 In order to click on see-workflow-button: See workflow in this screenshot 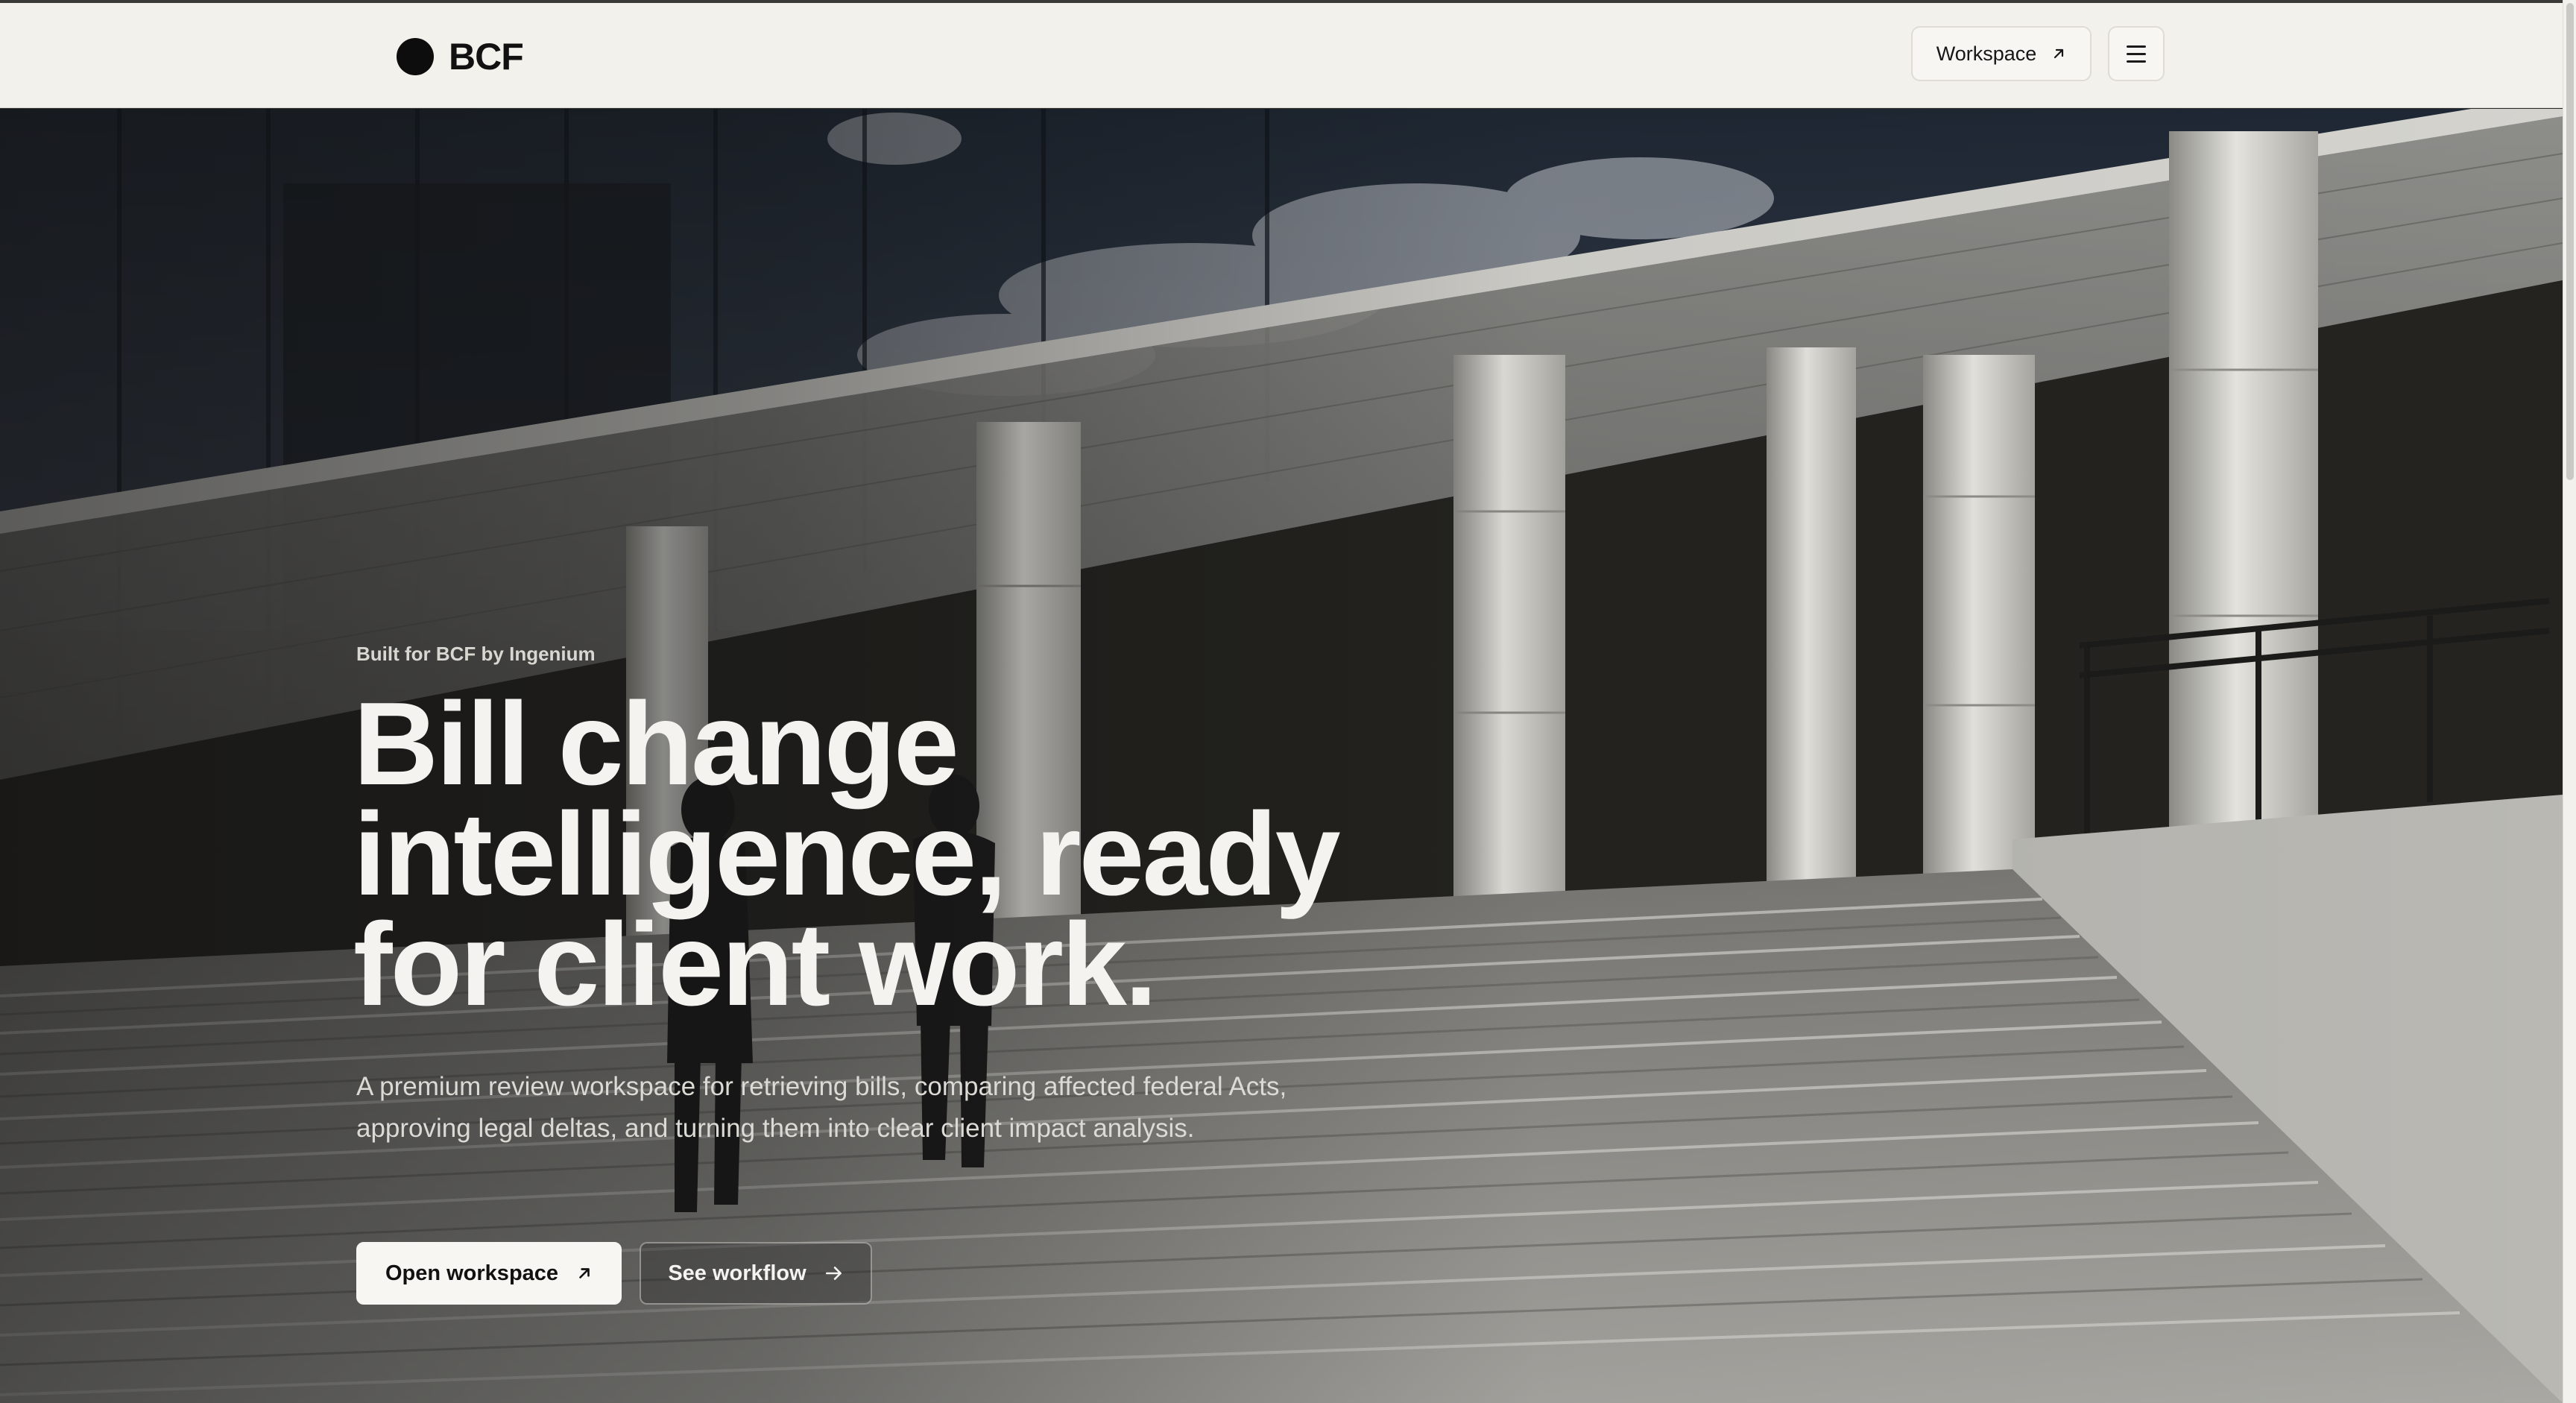, I will do `click(756, 1273)`.